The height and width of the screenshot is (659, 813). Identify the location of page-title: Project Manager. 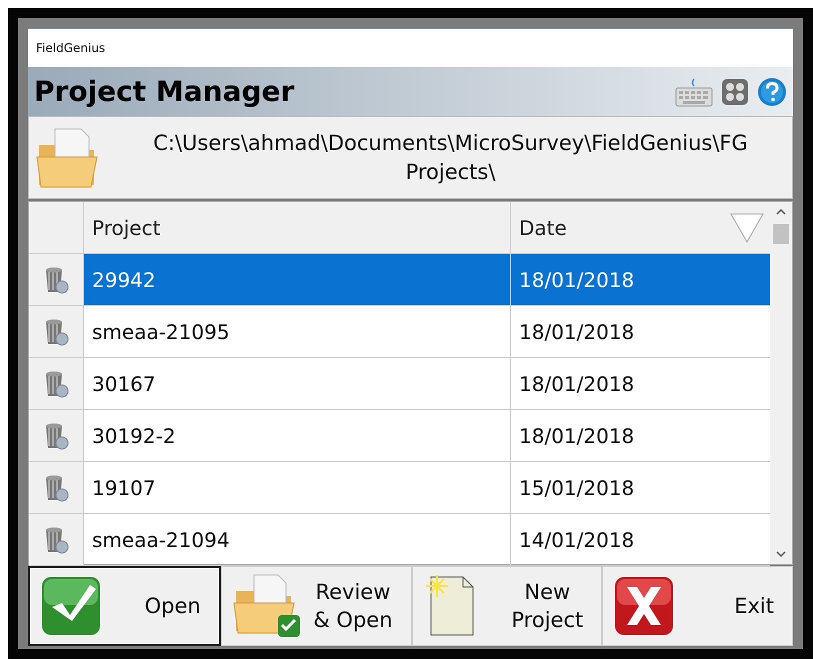
(164, 91).